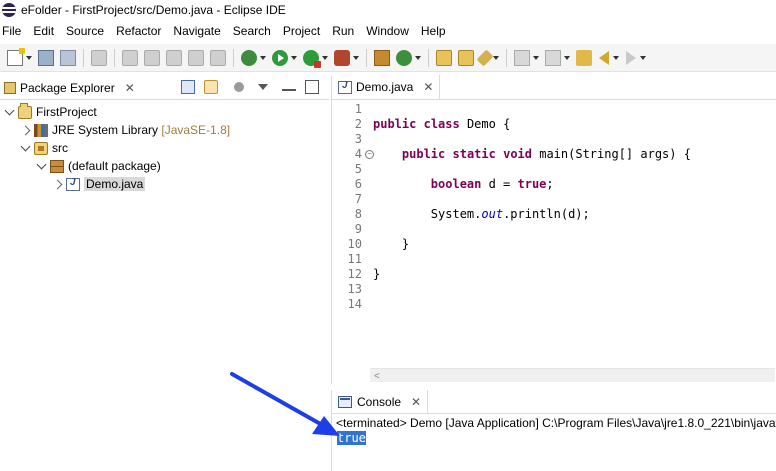  Describe the element at coordinates (249, 57) in the screenshot. I see `debug-icon` at that location.